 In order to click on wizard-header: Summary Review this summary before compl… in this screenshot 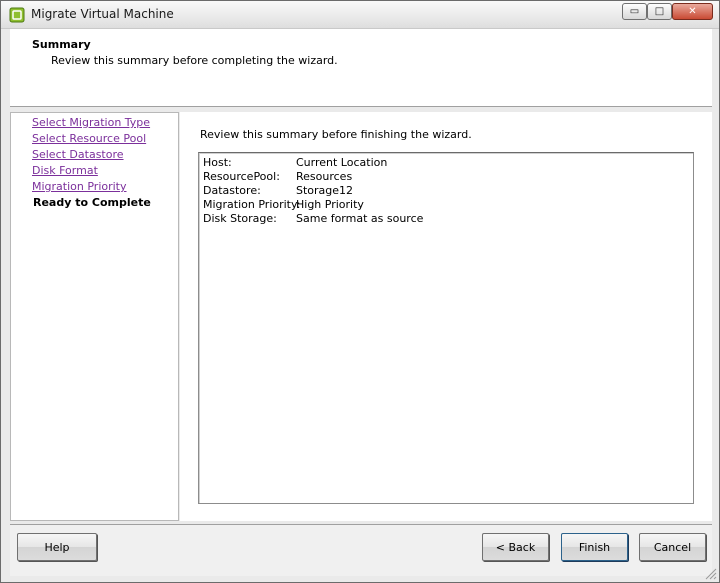, I will do `click(361, 68)`.